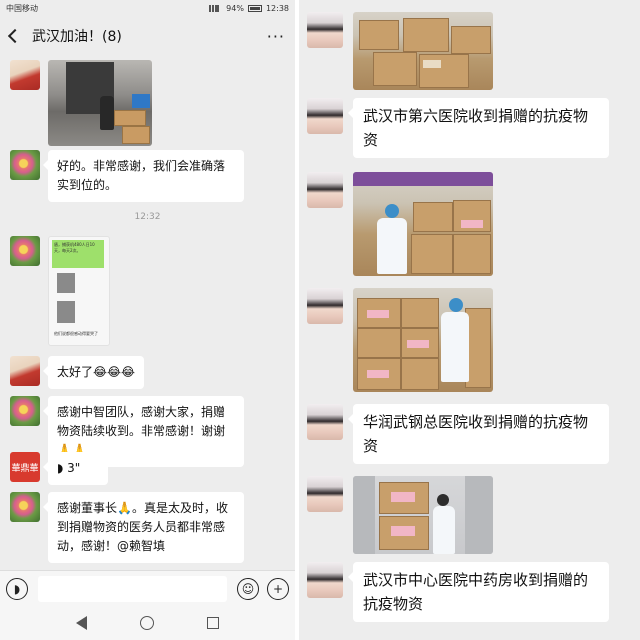 The height and width of the screenshot is (640, 640). Describe the element at coordinates (277, 8) in the screenshot. I see `clock: 12:38` at that location.